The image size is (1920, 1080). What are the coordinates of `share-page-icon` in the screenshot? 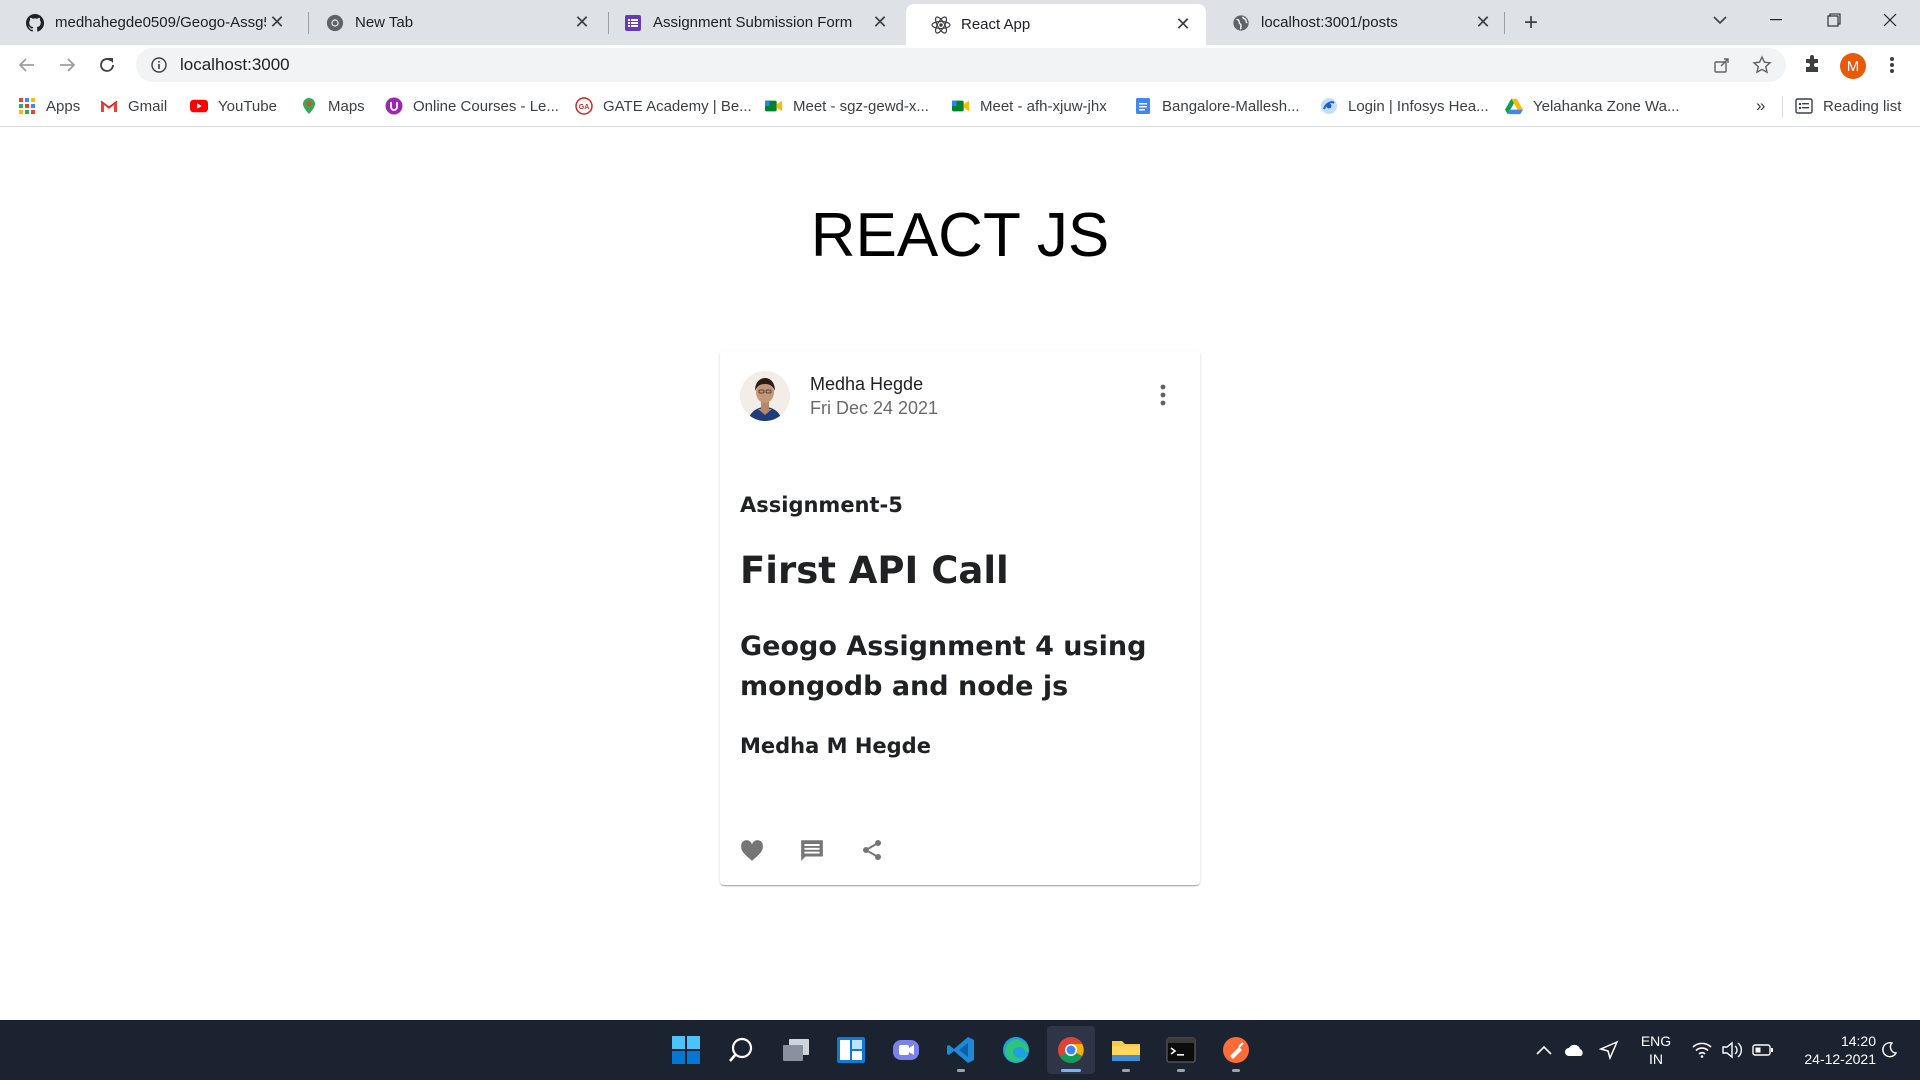 It's located at (1722, 65).